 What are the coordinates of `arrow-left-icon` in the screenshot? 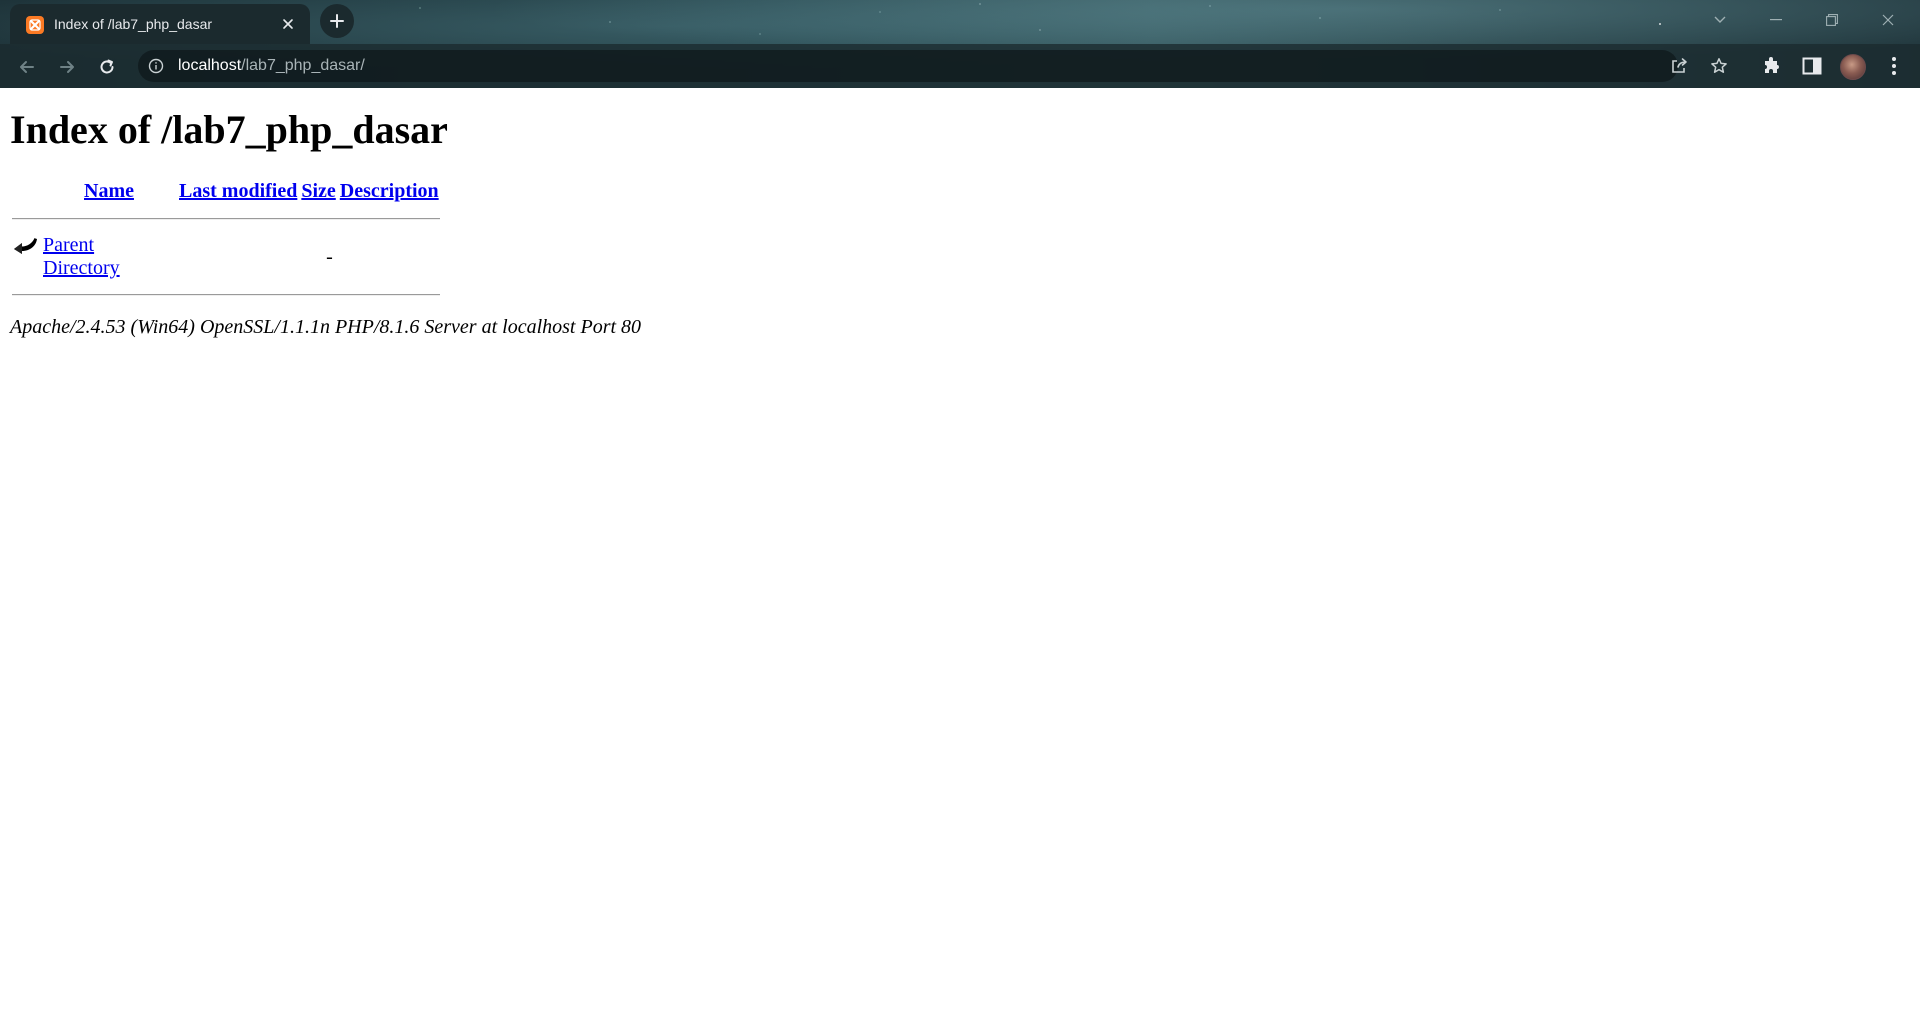 It's located at (27, 67).